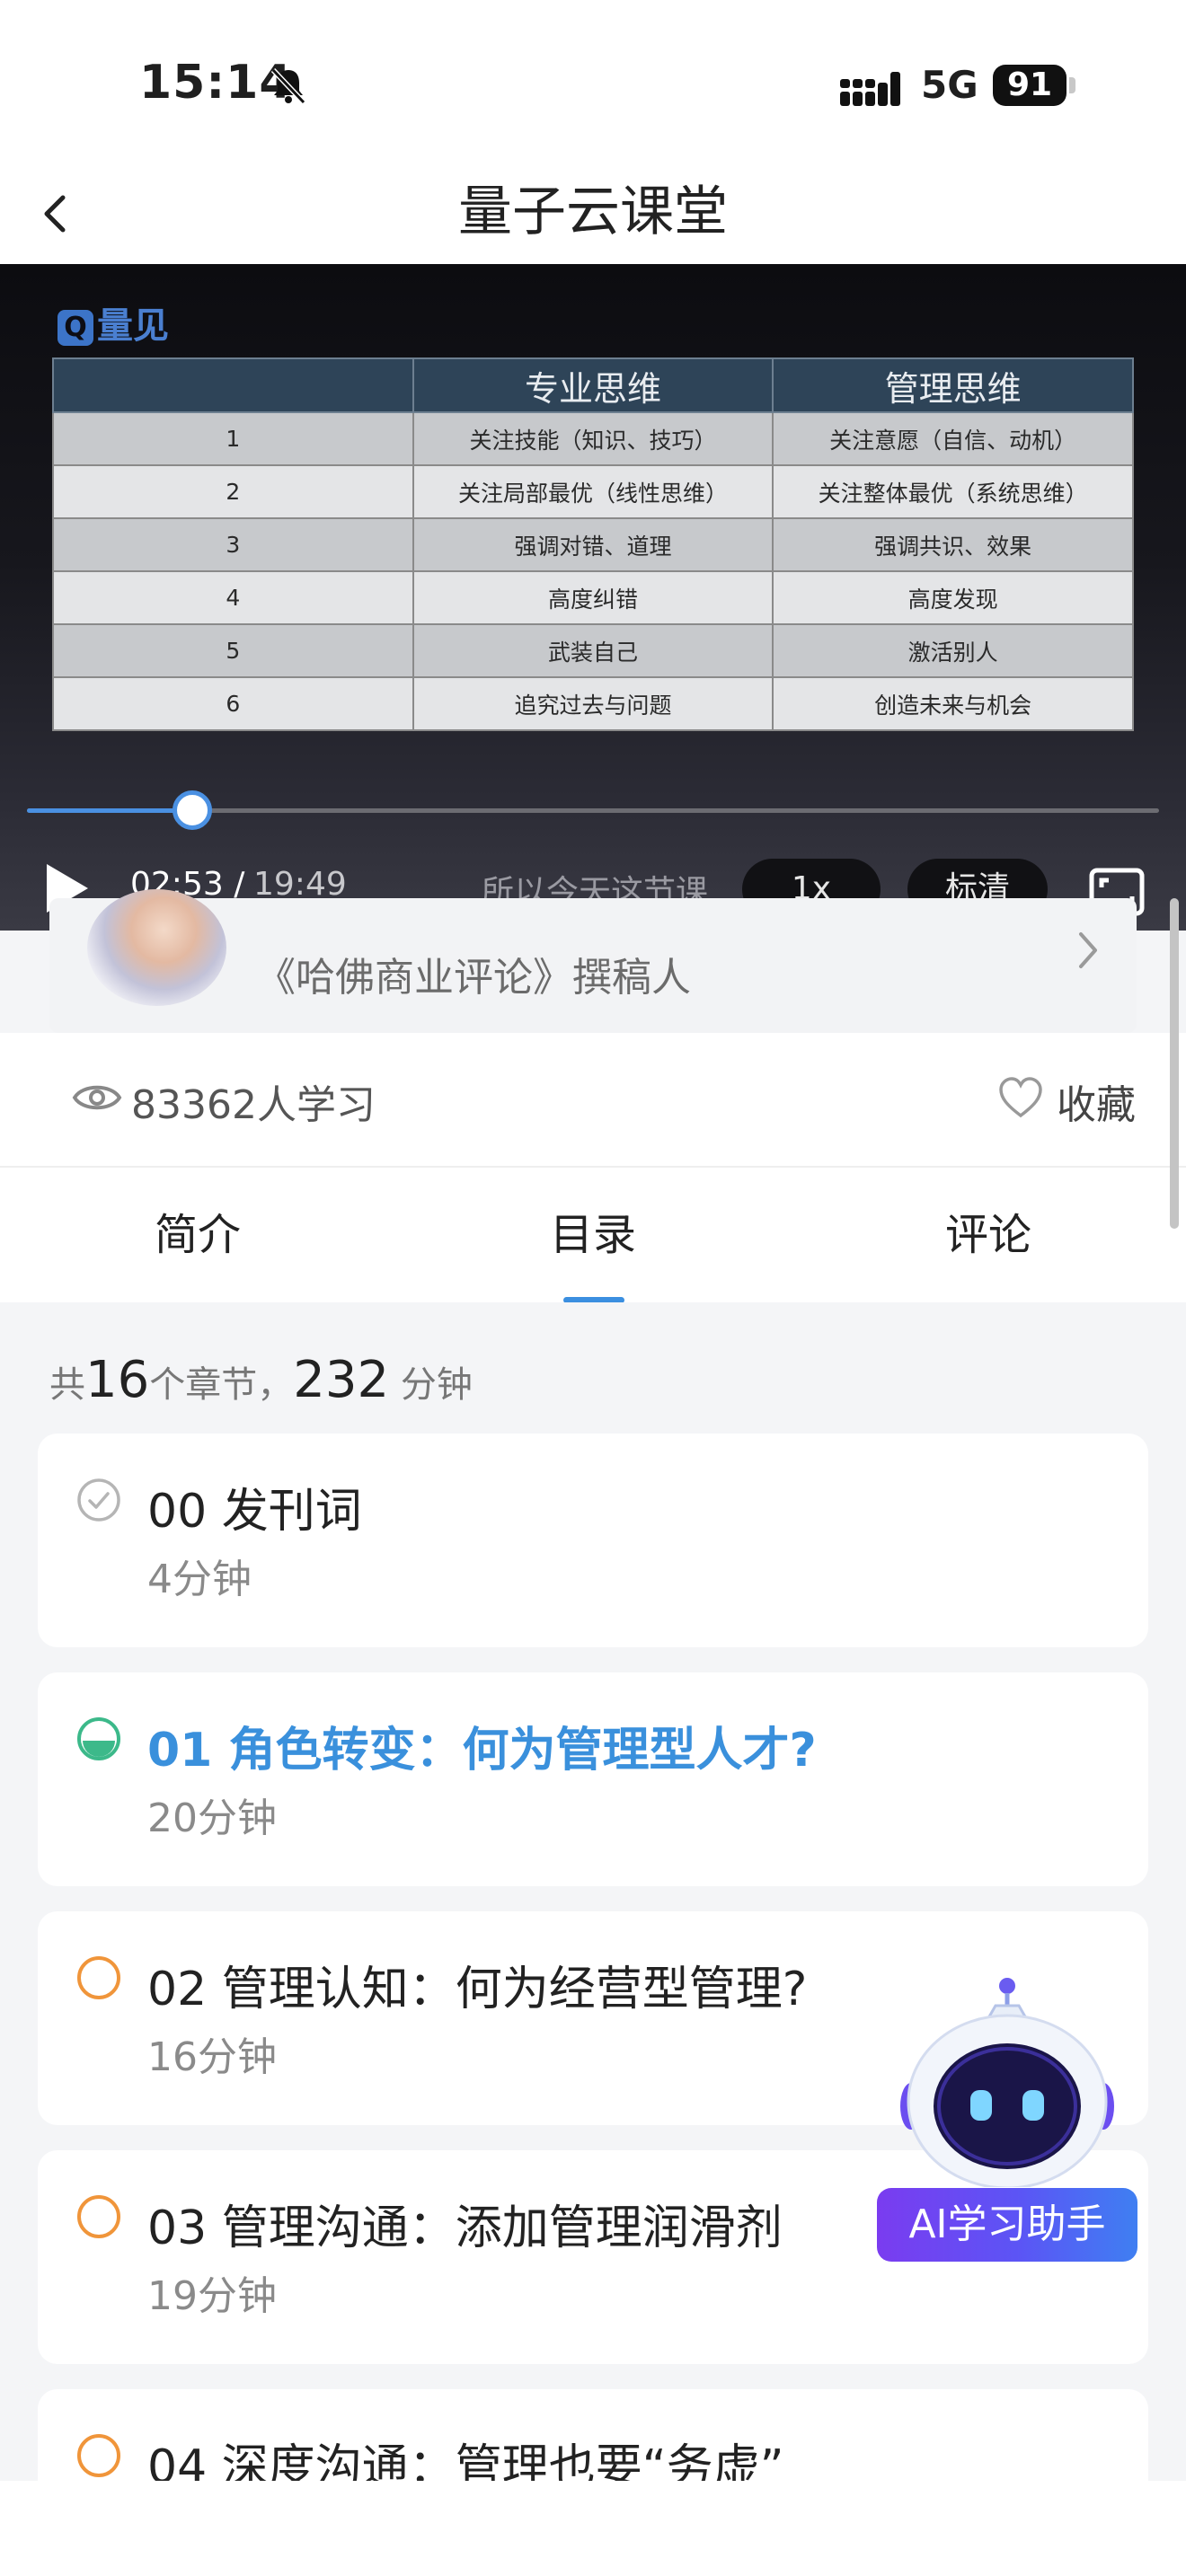 The image size is (1186, 2576). I want to click on slide-row: 1 关注技能（知识、技巧） 关注意愿（自信、动机）, so click(593, 438).